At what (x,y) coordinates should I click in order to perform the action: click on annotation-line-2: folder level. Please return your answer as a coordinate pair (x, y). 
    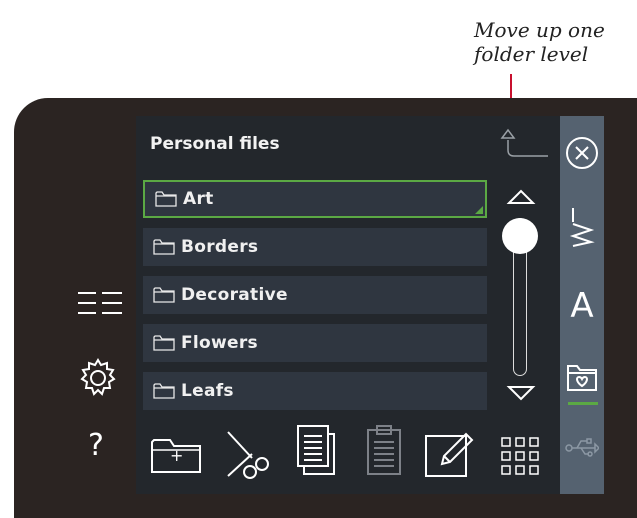
    Looking at the image, I should click on (531, 54).